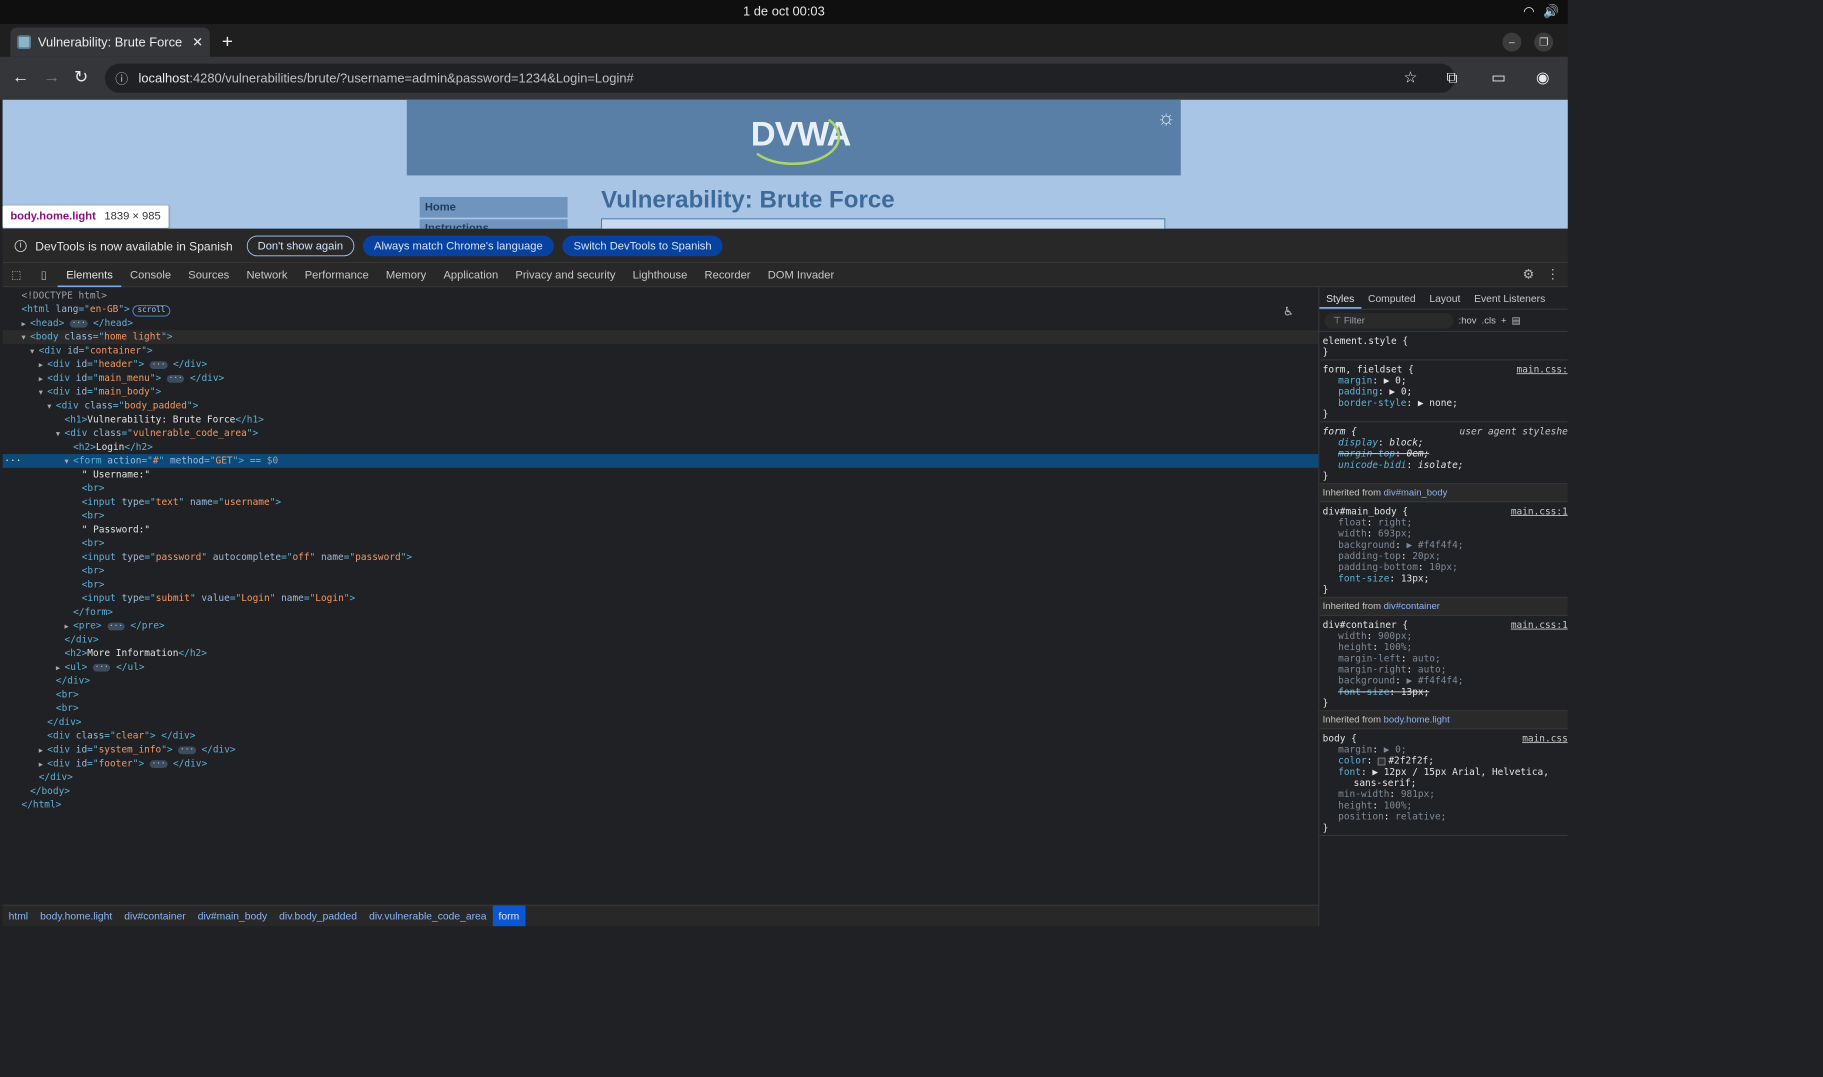 Image resolution: width=1823 pixels, height=1077 pixels. Describe the element at coordinates (1412, 606) in the screenshot. I see `inherited-selector-link: div#container` at that location.